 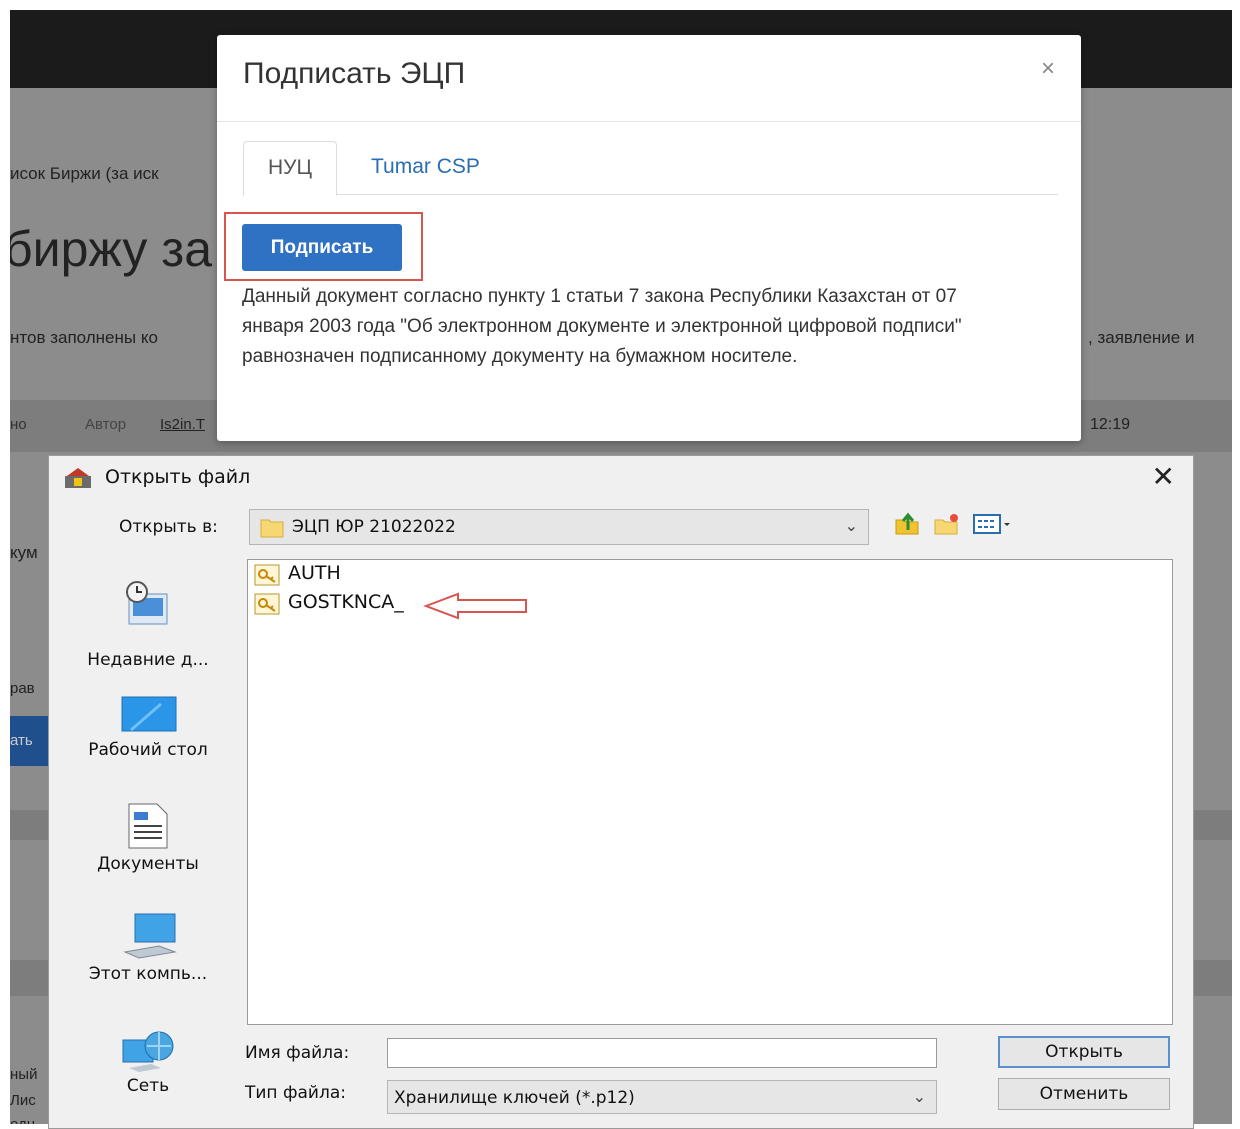 What do you see at coordinates (425, 167) in the screenshot?
I see `tab-tumar-csp: Tumar CSP` at bounding box center [425, 167].